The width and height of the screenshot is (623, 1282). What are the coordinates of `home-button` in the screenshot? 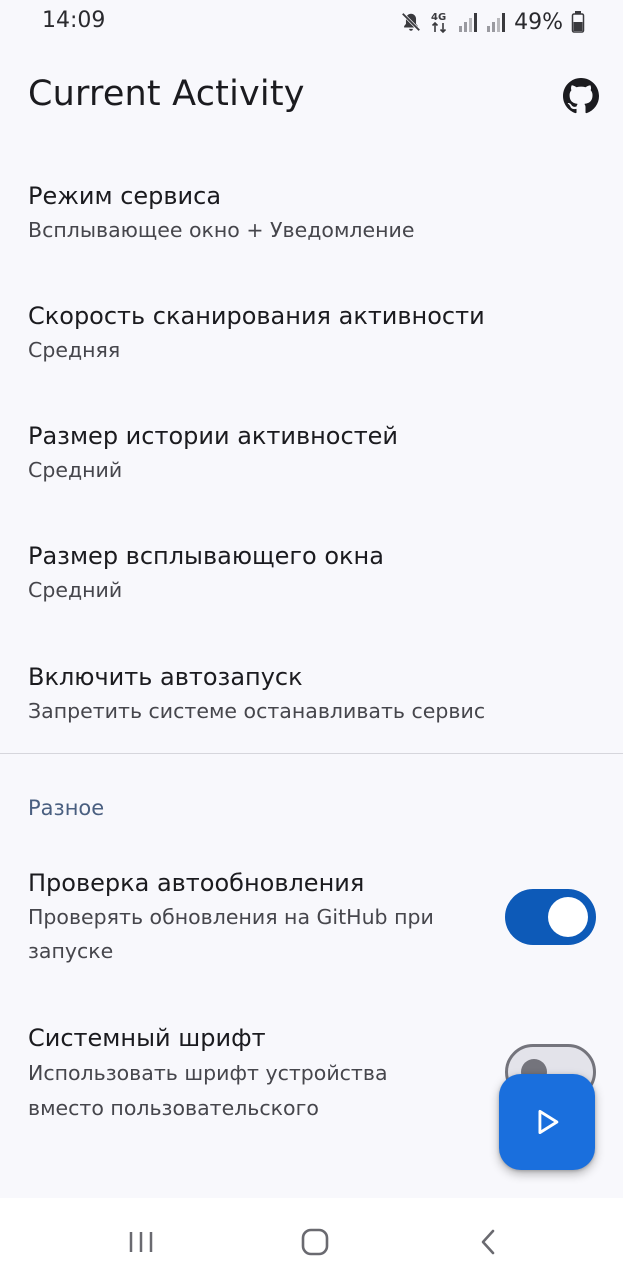 It's located at (315, 1242).